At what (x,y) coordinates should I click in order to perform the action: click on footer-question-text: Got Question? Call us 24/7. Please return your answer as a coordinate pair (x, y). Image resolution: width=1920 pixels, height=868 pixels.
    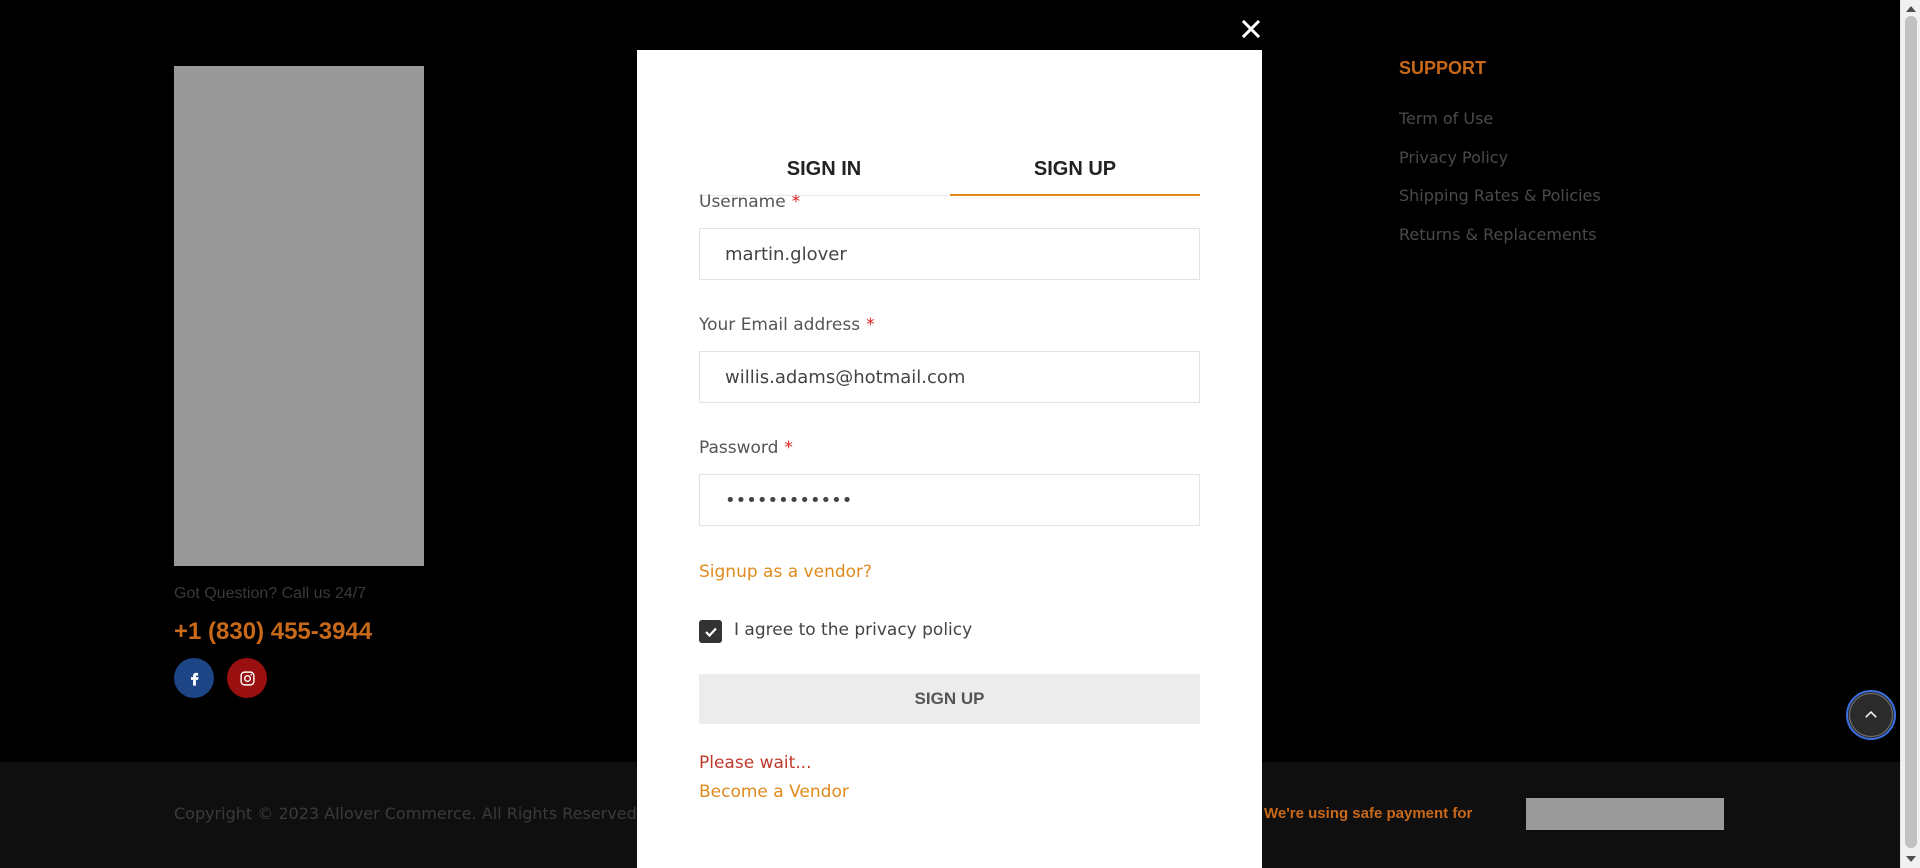
    Looking at the image, I should click on (270, 593).